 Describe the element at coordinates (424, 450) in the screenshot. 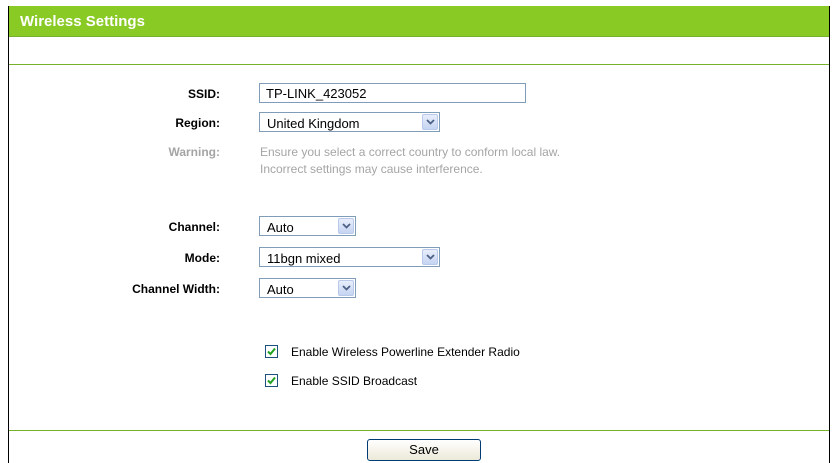

I see `save-button: Save` at that location.